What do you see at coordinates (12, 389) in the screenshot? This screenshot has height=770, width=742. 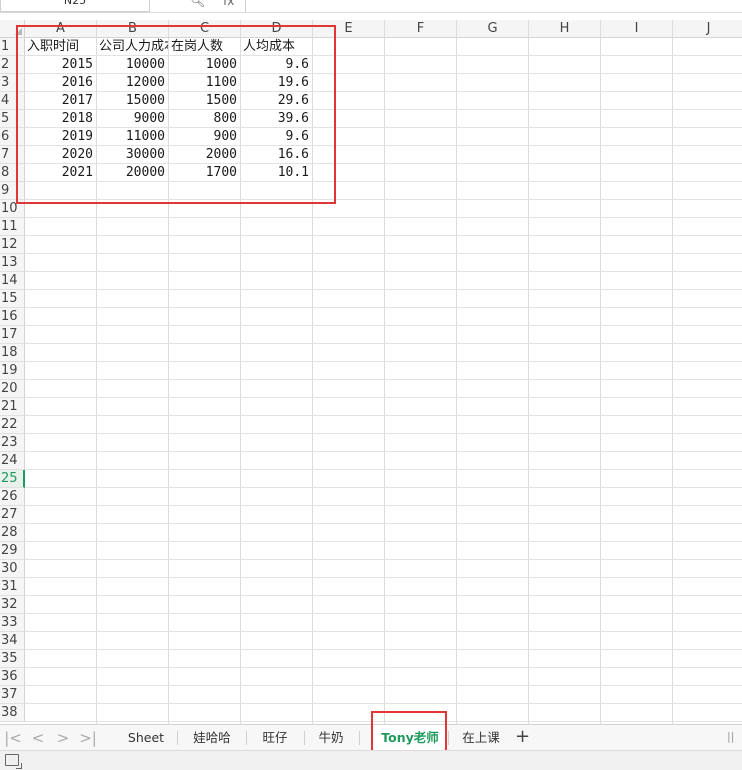 I see `row-header-20: 20` at bounding box center [12, 389].